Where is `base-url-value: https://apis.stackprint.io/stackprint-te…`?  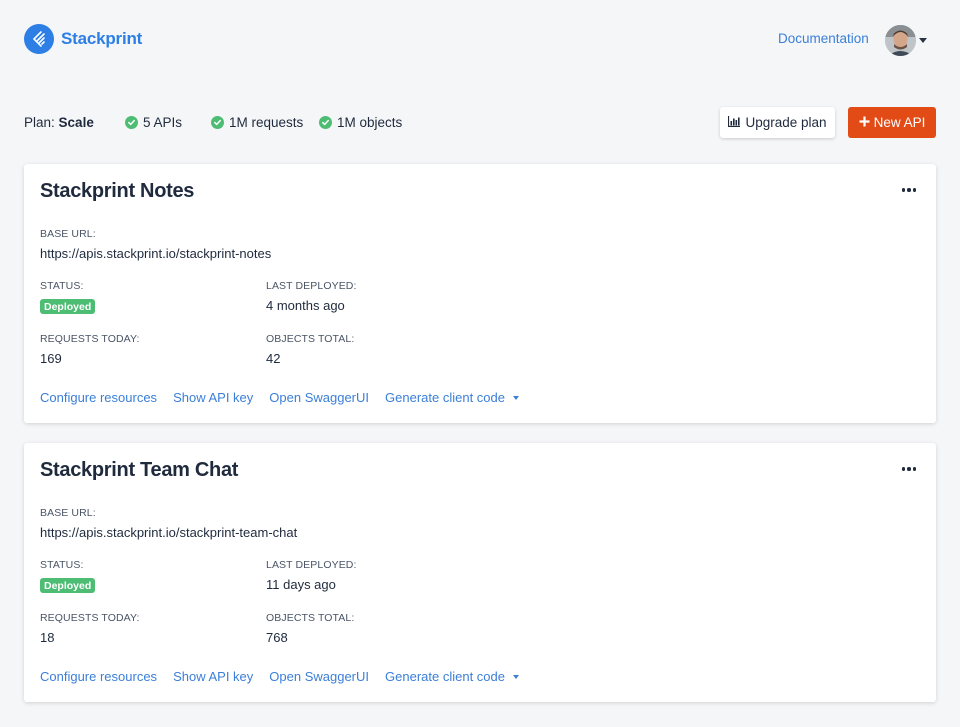 base-url-value: https://apis.stackprint.io/stackprint-te… is located at coordinates (169, 532).